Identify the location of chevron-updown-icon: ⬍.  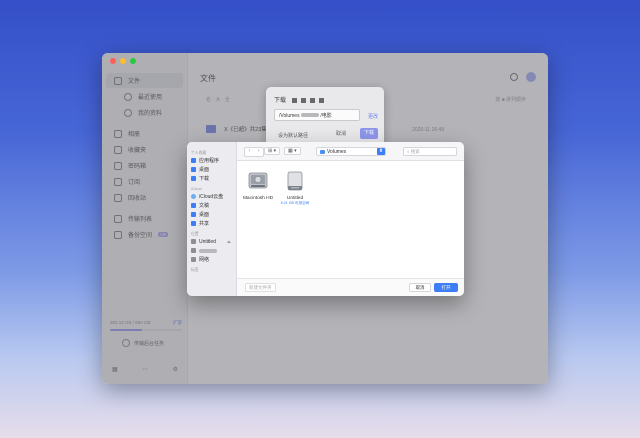
(381, 151).